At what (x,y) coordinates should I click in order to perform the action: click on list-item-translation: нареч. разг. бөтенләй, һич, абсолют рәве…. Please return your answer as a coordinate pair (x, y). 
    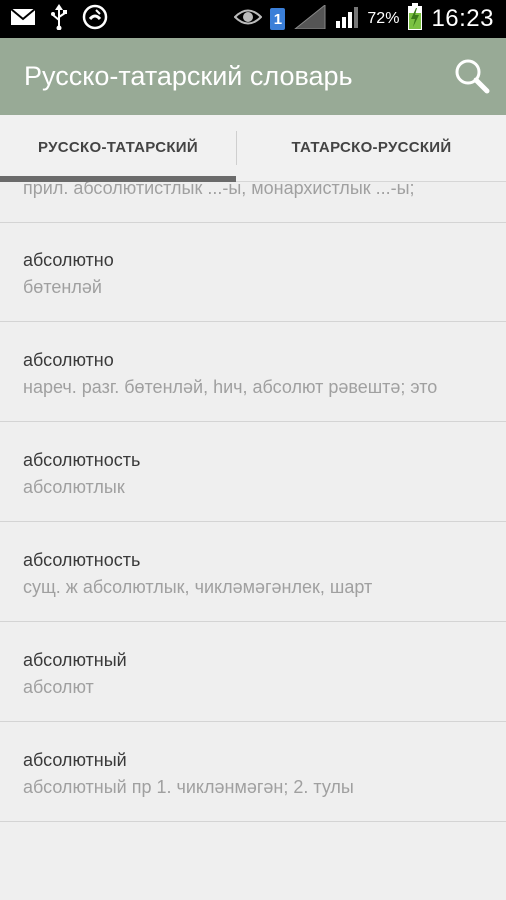
    Looking at the image, I should click on (230, 387).